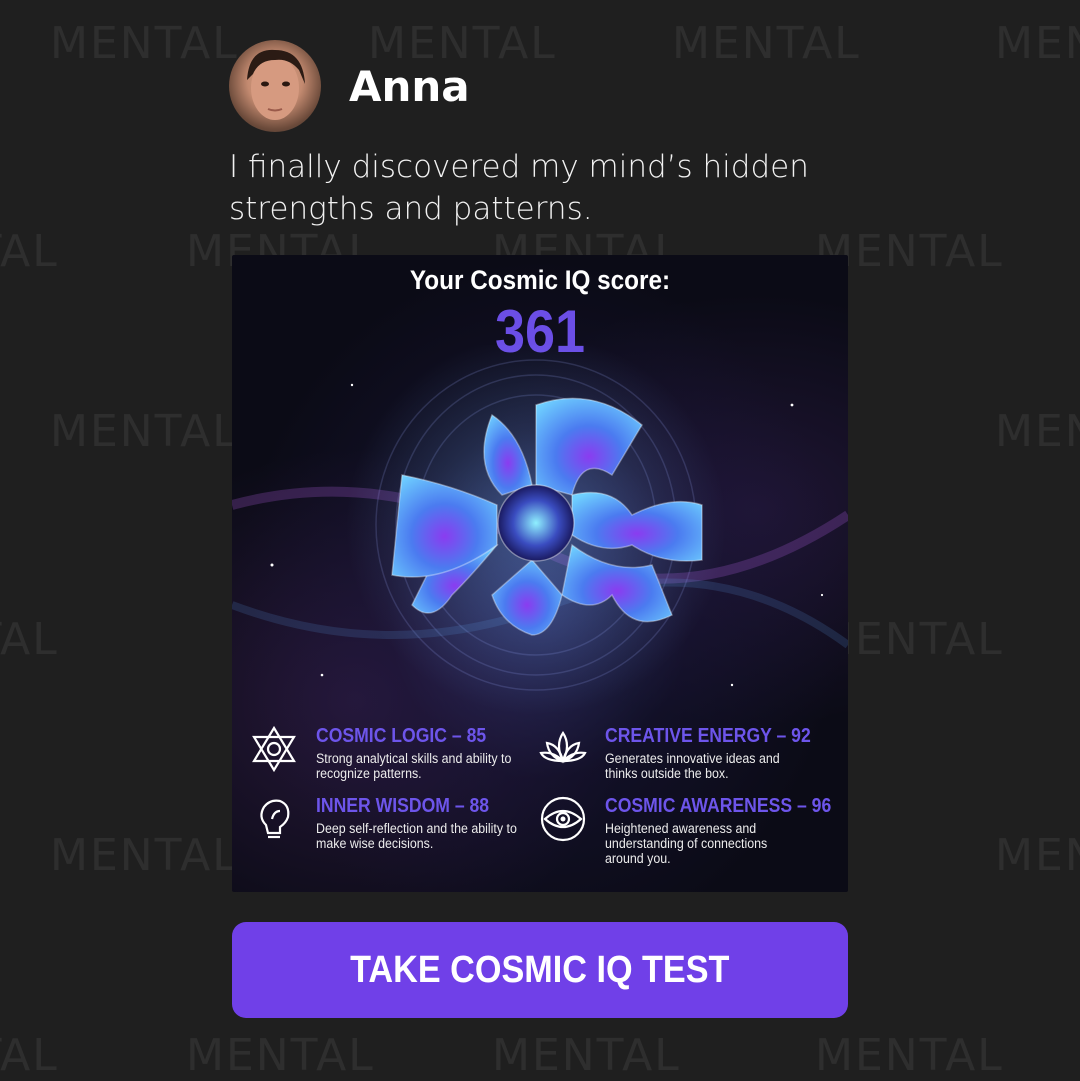 This screenshot has width=1080, height=1081. What do you see at coordinates (403, 806) in the screenshot?
I see `trait-title: INNER WISDOM – 88` at bounding box center [403, 806].